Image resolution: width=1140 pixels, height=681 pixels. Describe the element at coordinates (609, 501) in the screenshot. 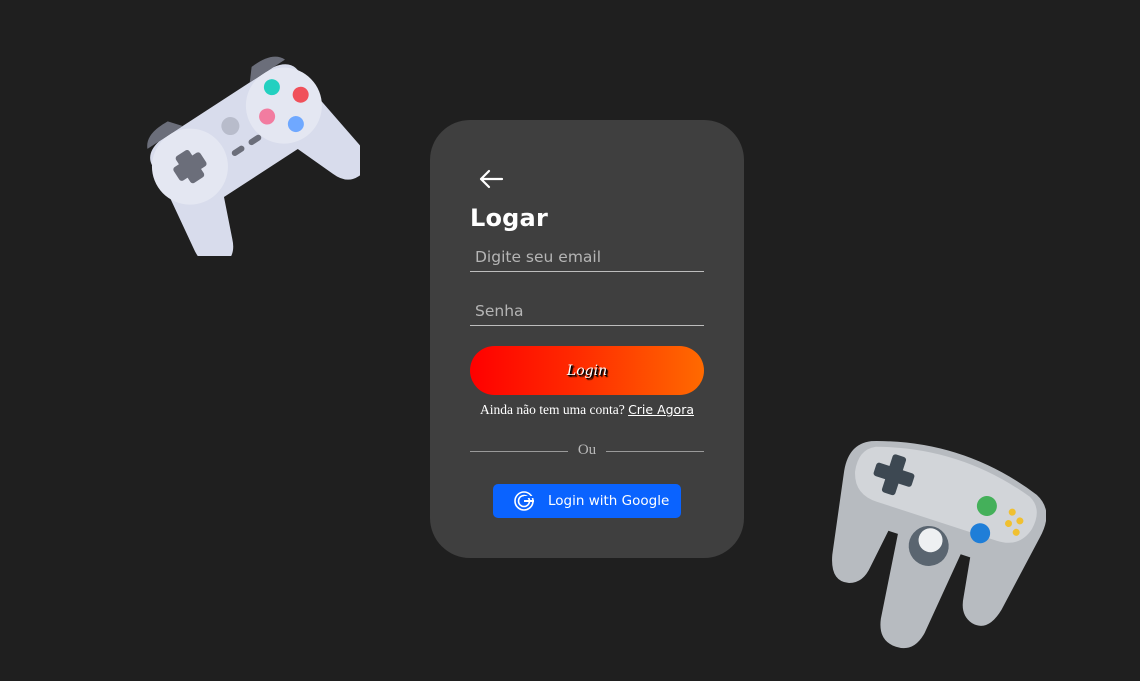

I see `google-button-label: Login with Google` at that location.